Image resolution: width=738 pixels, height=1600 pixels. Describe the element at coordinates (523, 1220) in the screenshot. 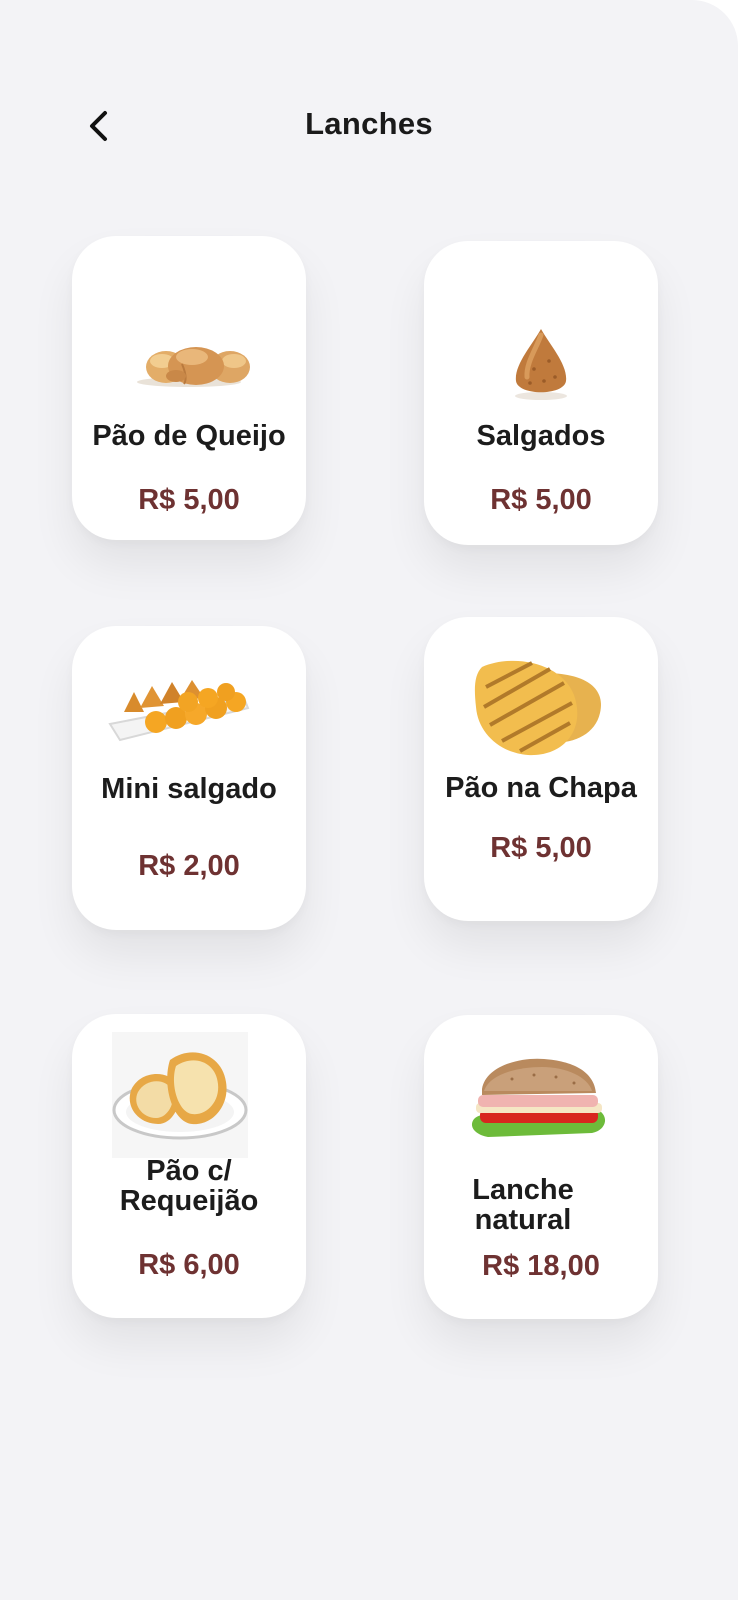

I see `product-name-line-2: natural` at that location.